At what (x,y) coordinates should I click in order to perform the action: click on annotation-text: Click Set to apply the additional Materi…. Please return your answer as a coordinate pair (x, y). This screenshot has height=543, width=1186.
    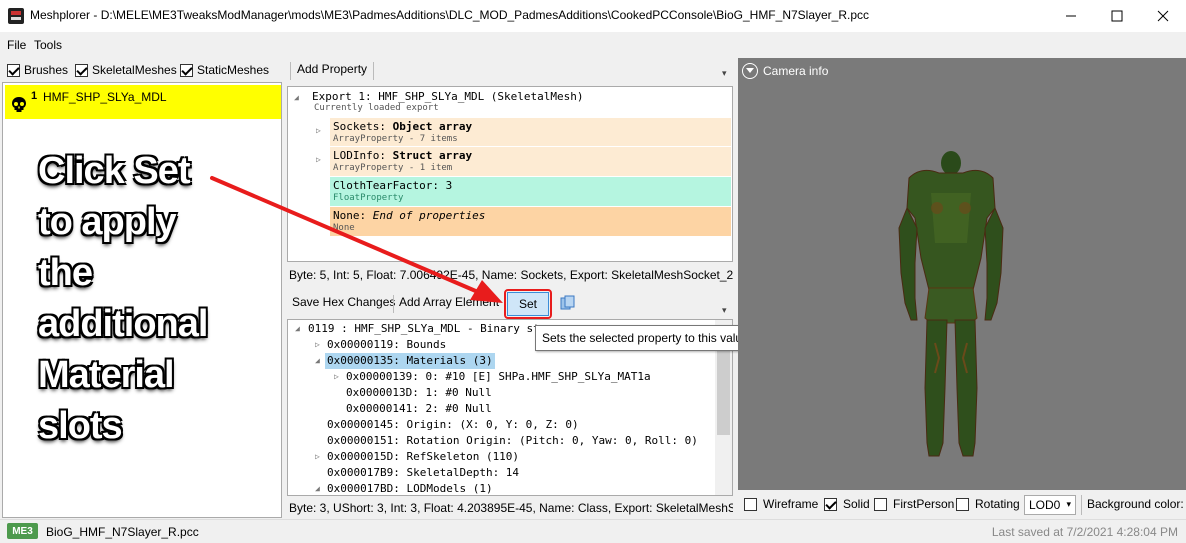
    Looking at the image, I should click on (158, 299).